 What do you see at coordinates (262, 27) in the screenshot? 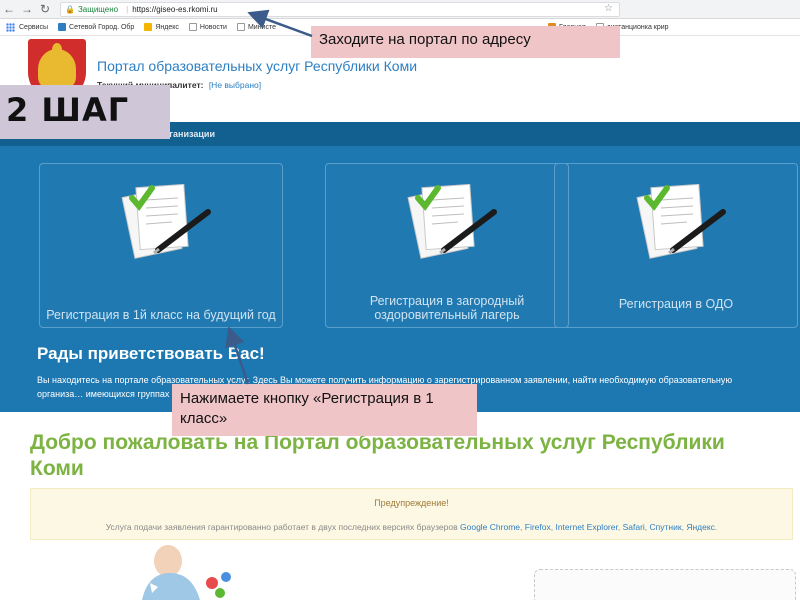
I see `bookmark-label: Министе` at bounding box center [262, 27].